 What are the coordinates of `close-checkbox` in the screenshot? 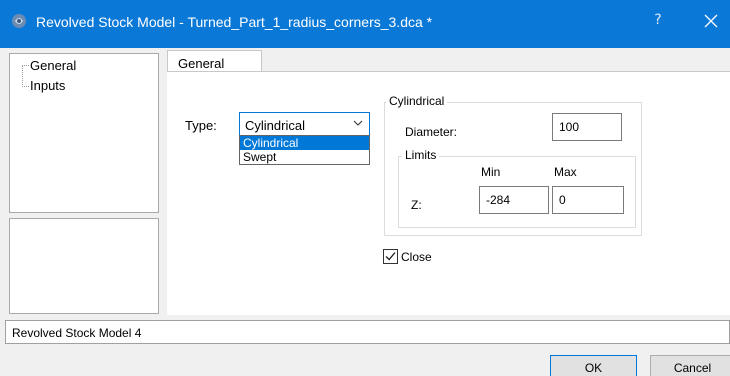 It's located at (390, 256).